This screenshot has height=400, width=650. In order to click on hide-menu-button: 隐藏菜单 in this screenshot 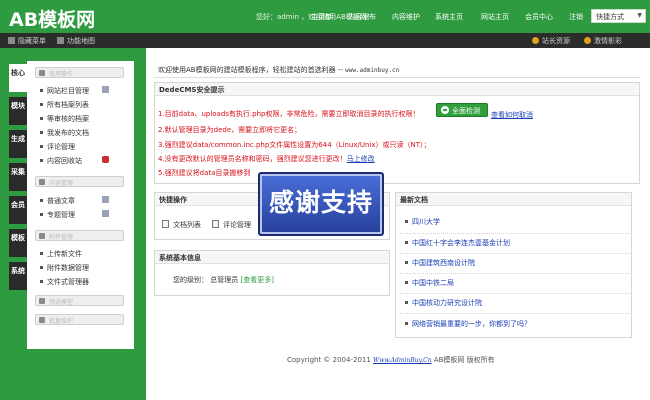, I will do `click(27, 41)`.